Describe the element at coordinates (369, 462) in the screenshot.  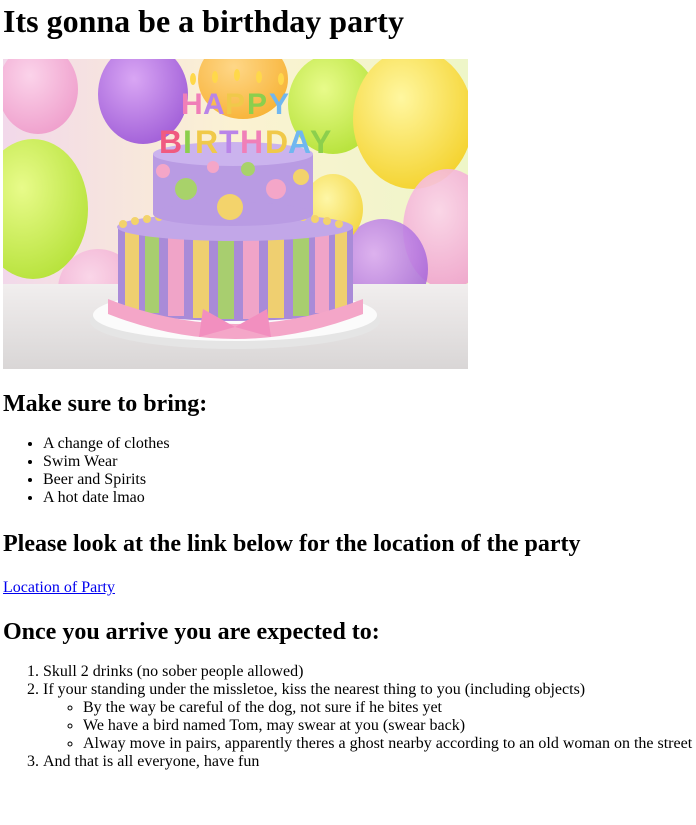
I see `list-item: Swim Wear` at that location.